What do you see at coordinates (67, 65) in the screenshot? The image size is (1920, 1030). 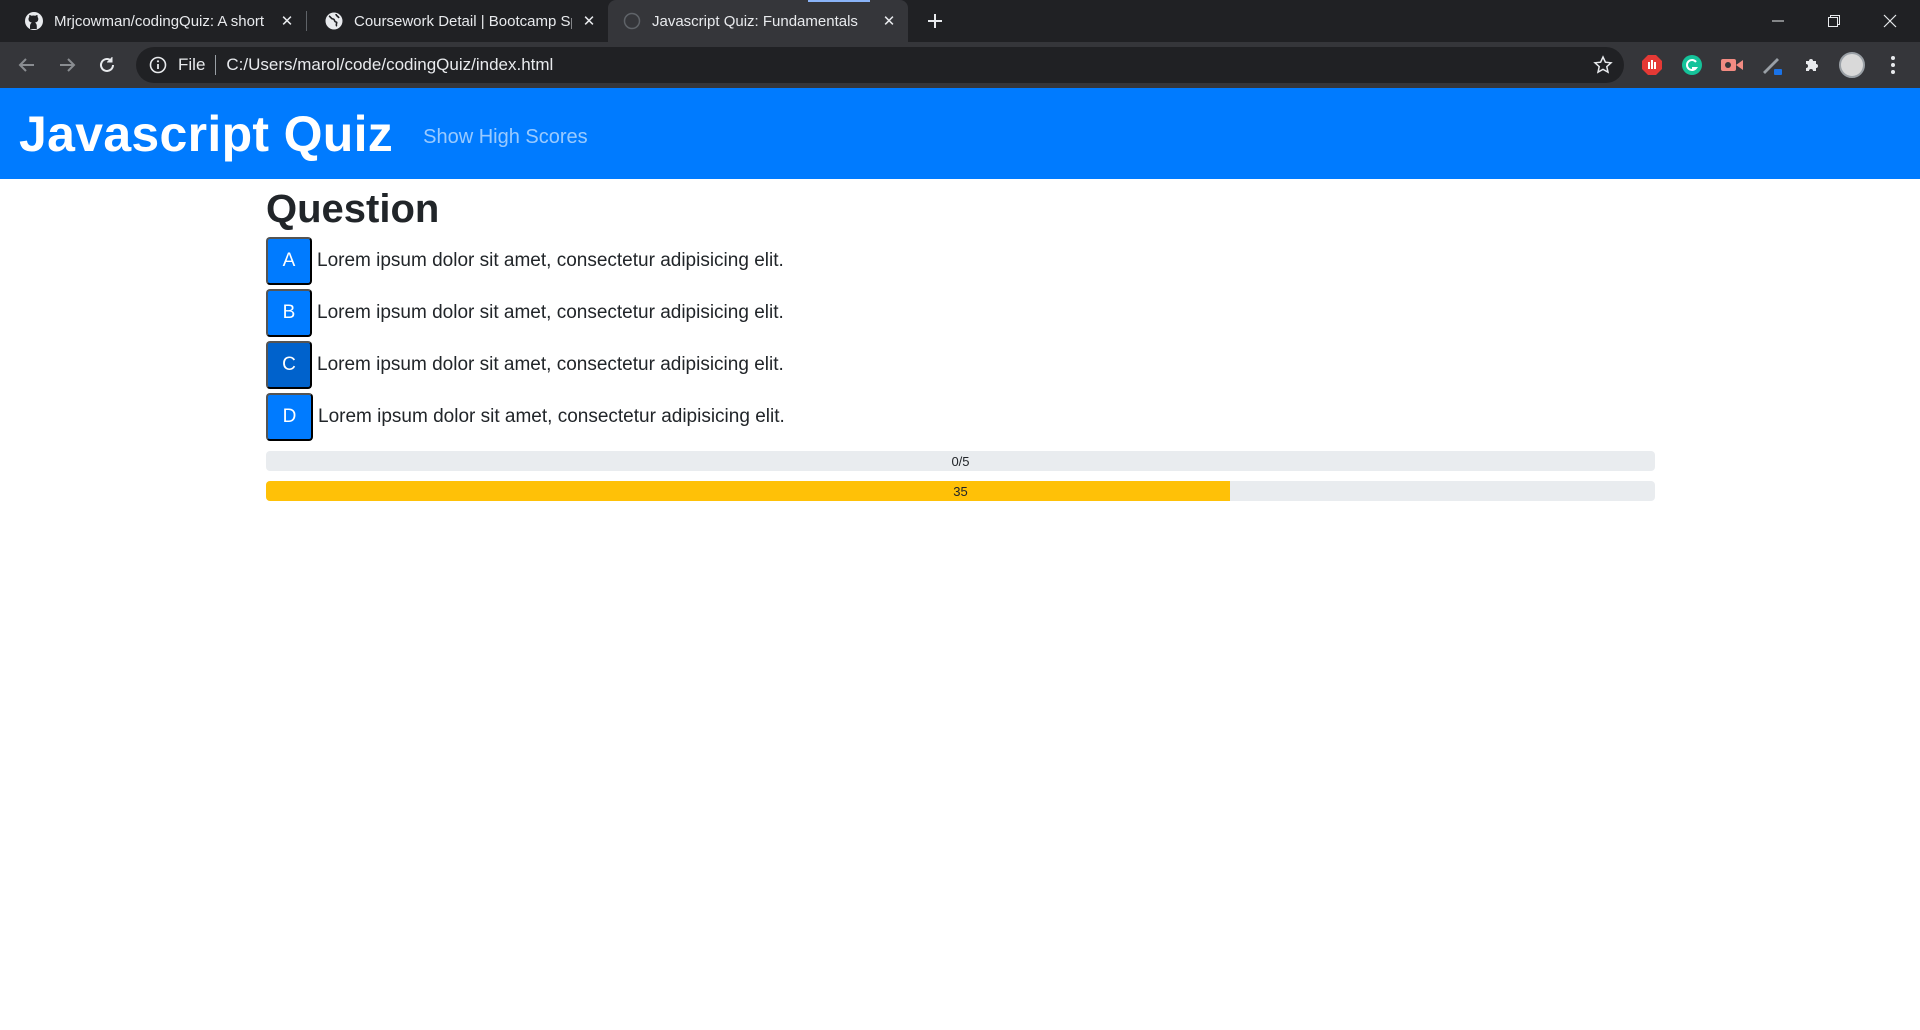 I see `forward-icon` at bounding box center [67, 65].